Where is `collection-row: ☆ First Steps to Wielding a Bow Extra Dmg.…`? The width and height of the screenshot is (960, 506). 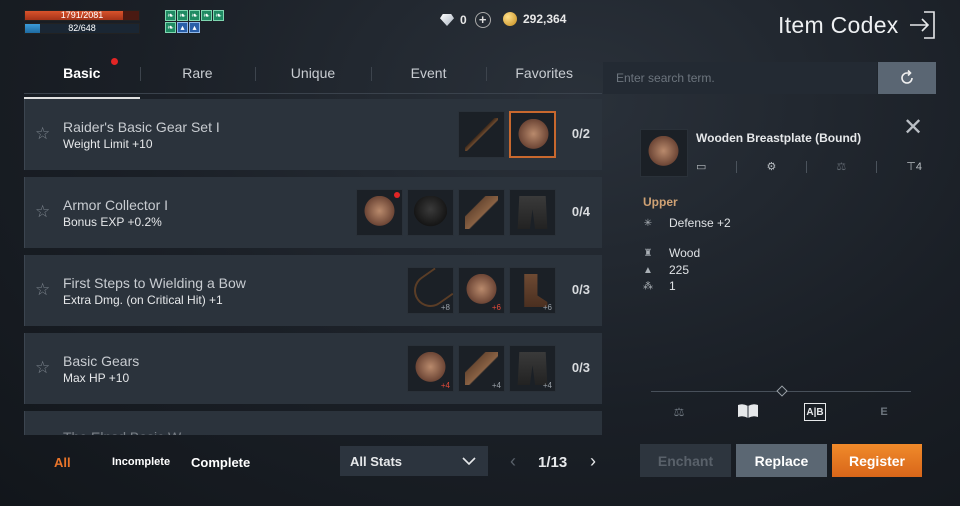
collection-row: ☆ First Steps to Wielding a Bow Extra Dmg.… is located at coordinates (313, 290).